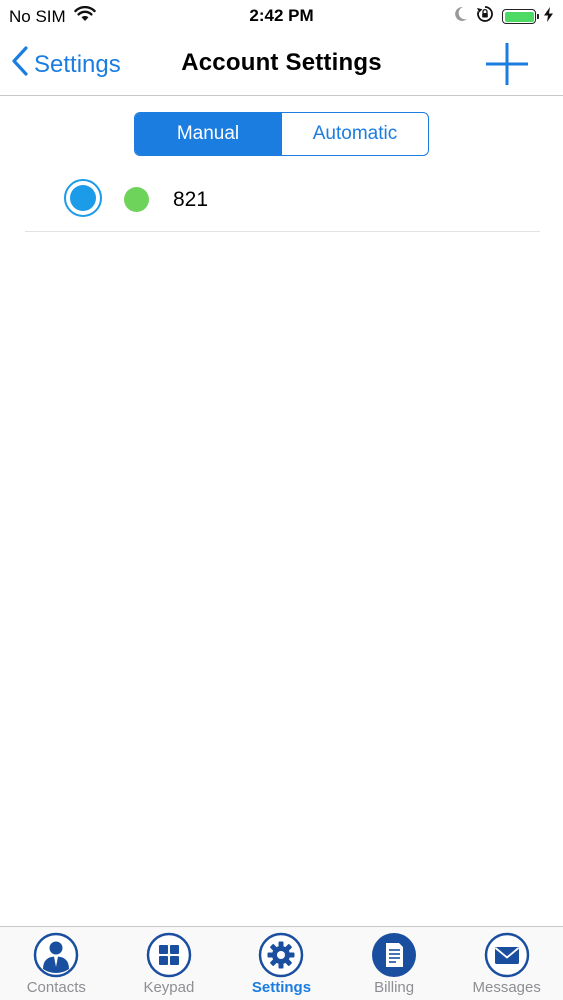 Image resolution: width=563 pixels, height=1000 pixels. I want to click on tab-messages: Messages, so click(506, 963).